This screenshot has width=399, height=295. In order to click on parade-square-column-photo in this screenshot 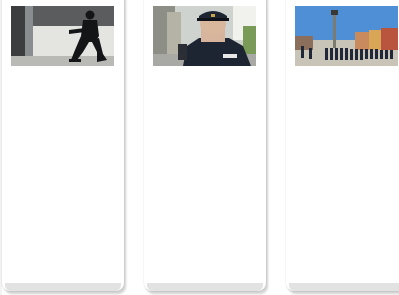, I will do `click(346, 36)`.